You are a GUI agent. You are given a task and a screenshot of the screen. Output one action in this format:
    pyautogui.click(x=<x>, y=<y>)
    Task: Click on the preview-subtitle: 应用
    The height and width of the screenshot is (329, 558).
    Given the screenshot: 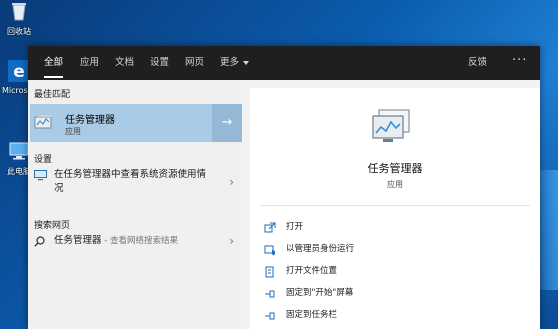 What is the action you would take?
    pyautogui.click(x=395, y=184)
    